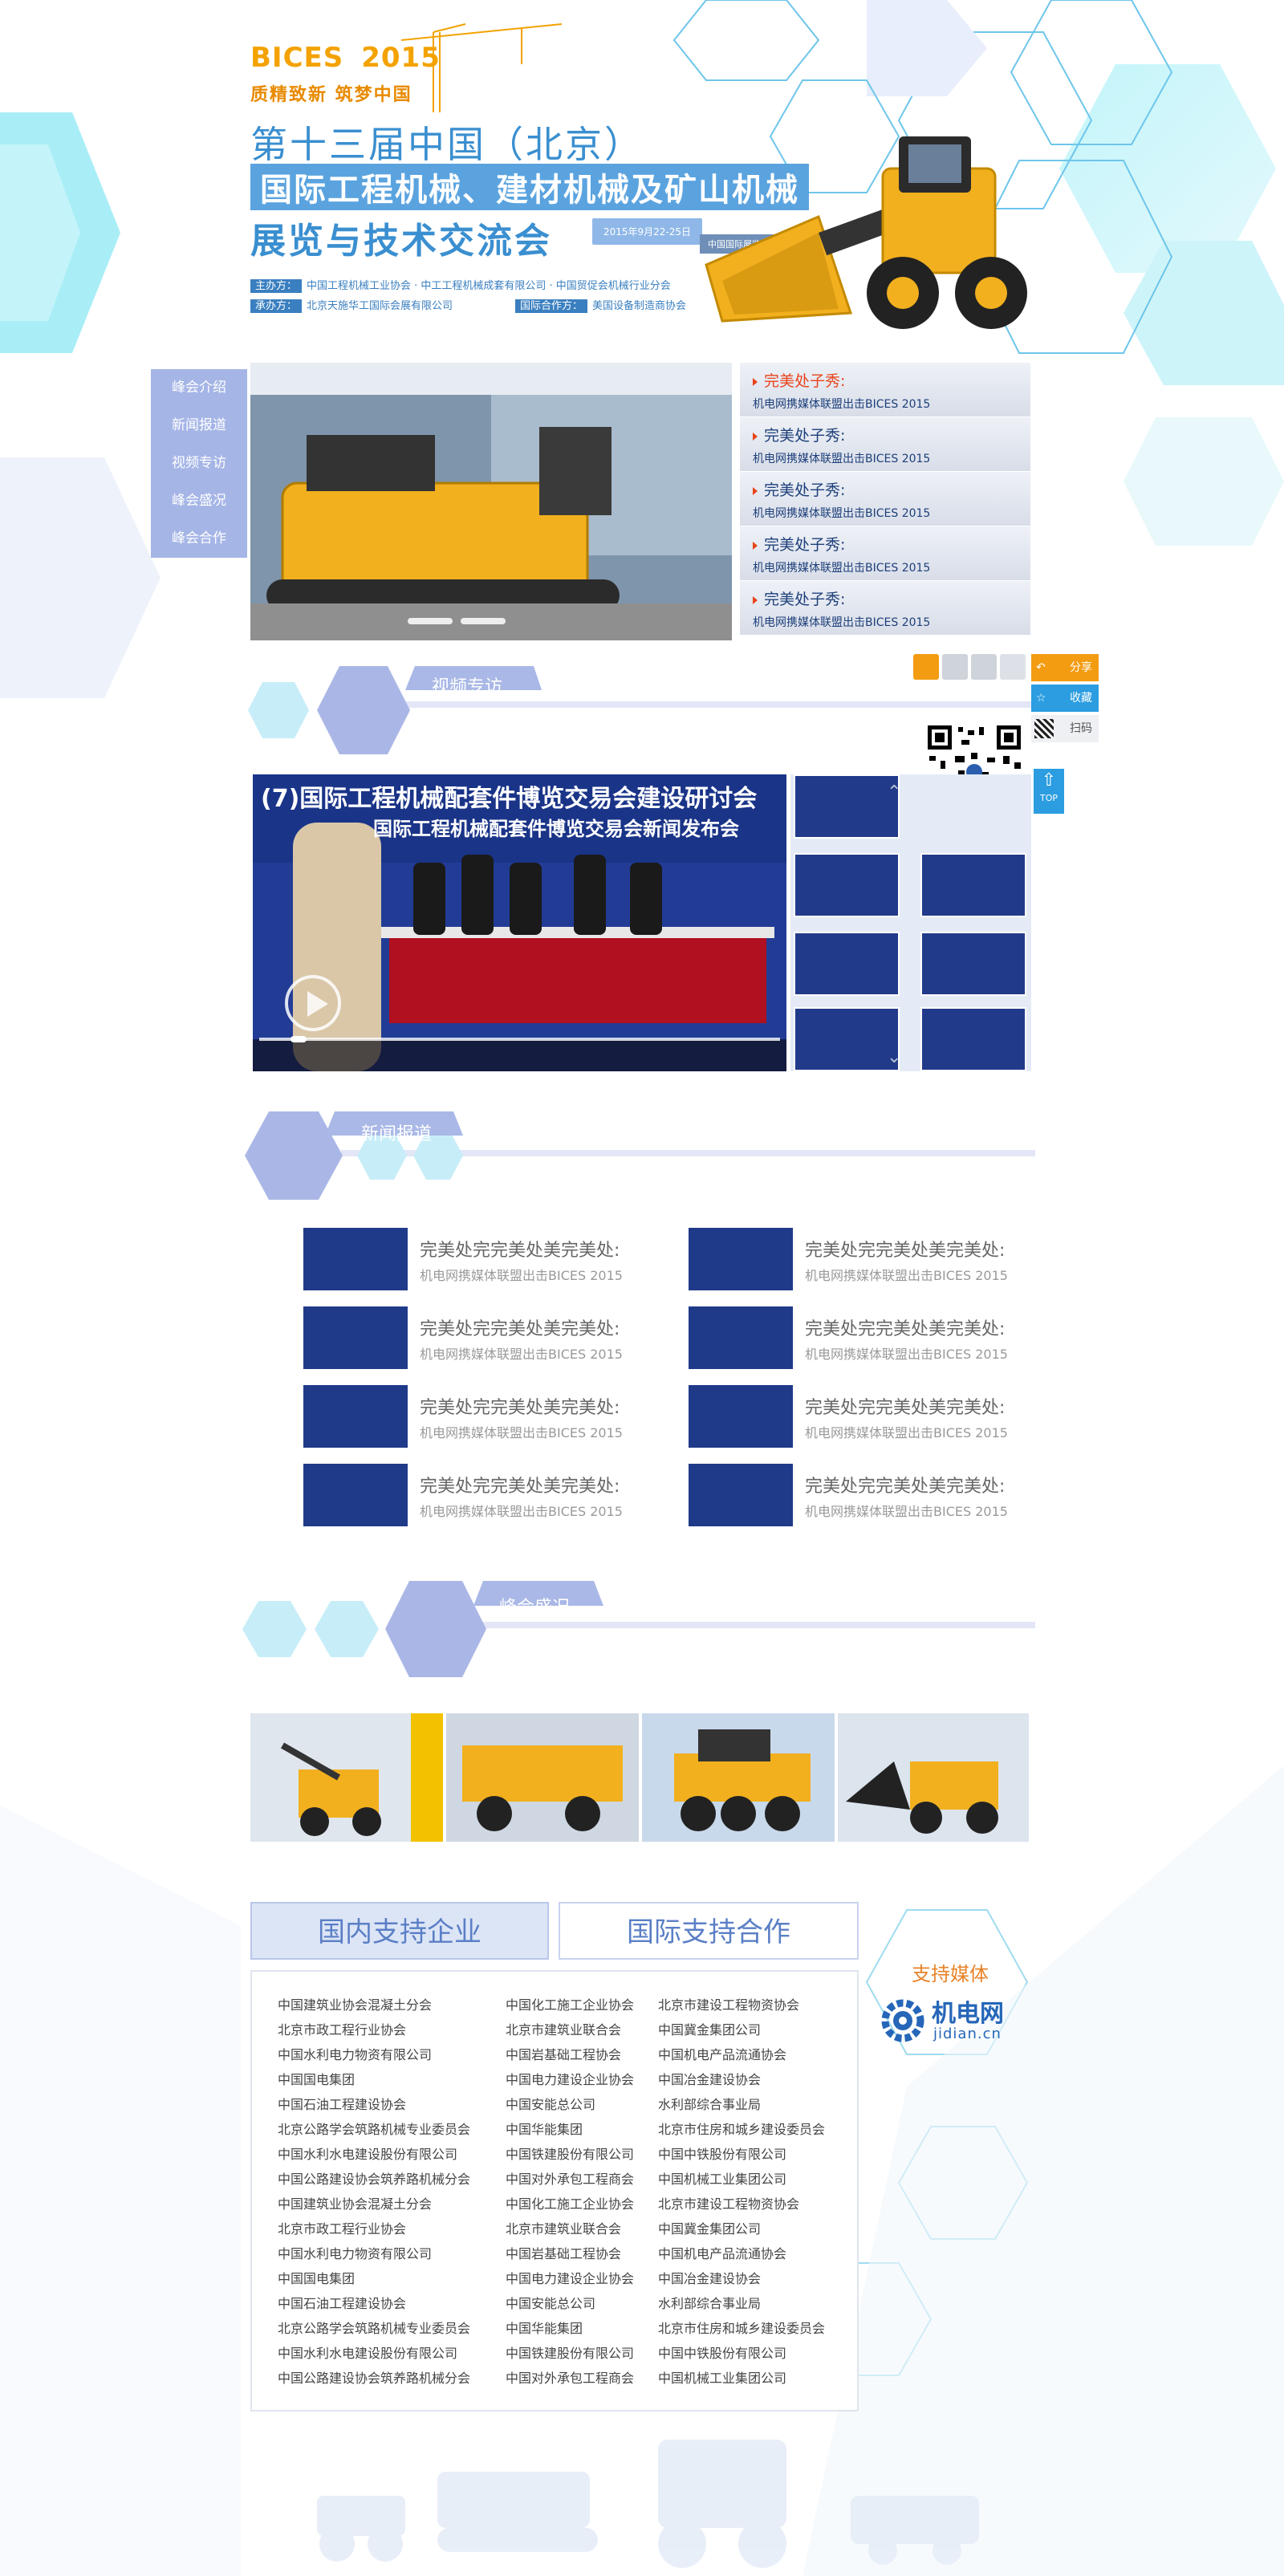  What do you see at coordinates (199, 501) in the screenshot?
I see `nav-item-gallery: 峰会盛况` at bounding box center [199, 501].